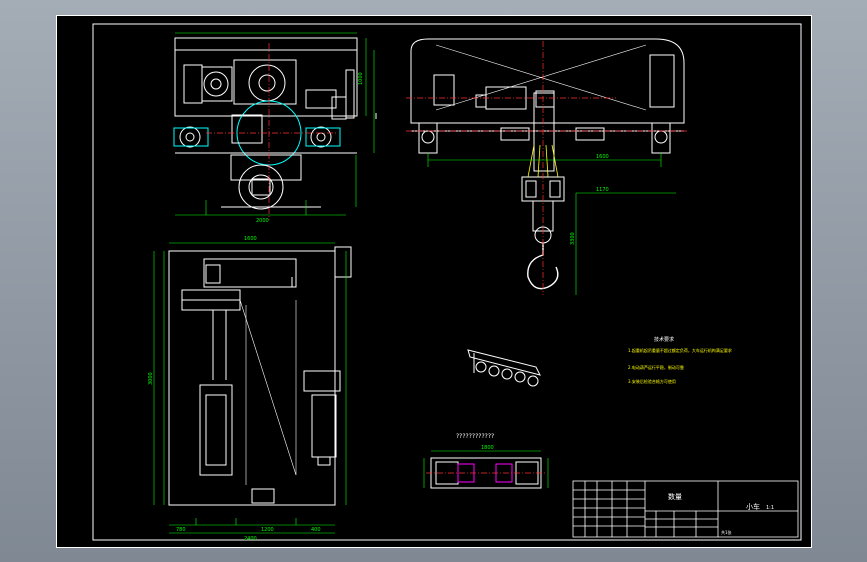 The width and height of the screenshot is (867, 562). I want to click on dim-plan-center: 1170, so click(602, 190).